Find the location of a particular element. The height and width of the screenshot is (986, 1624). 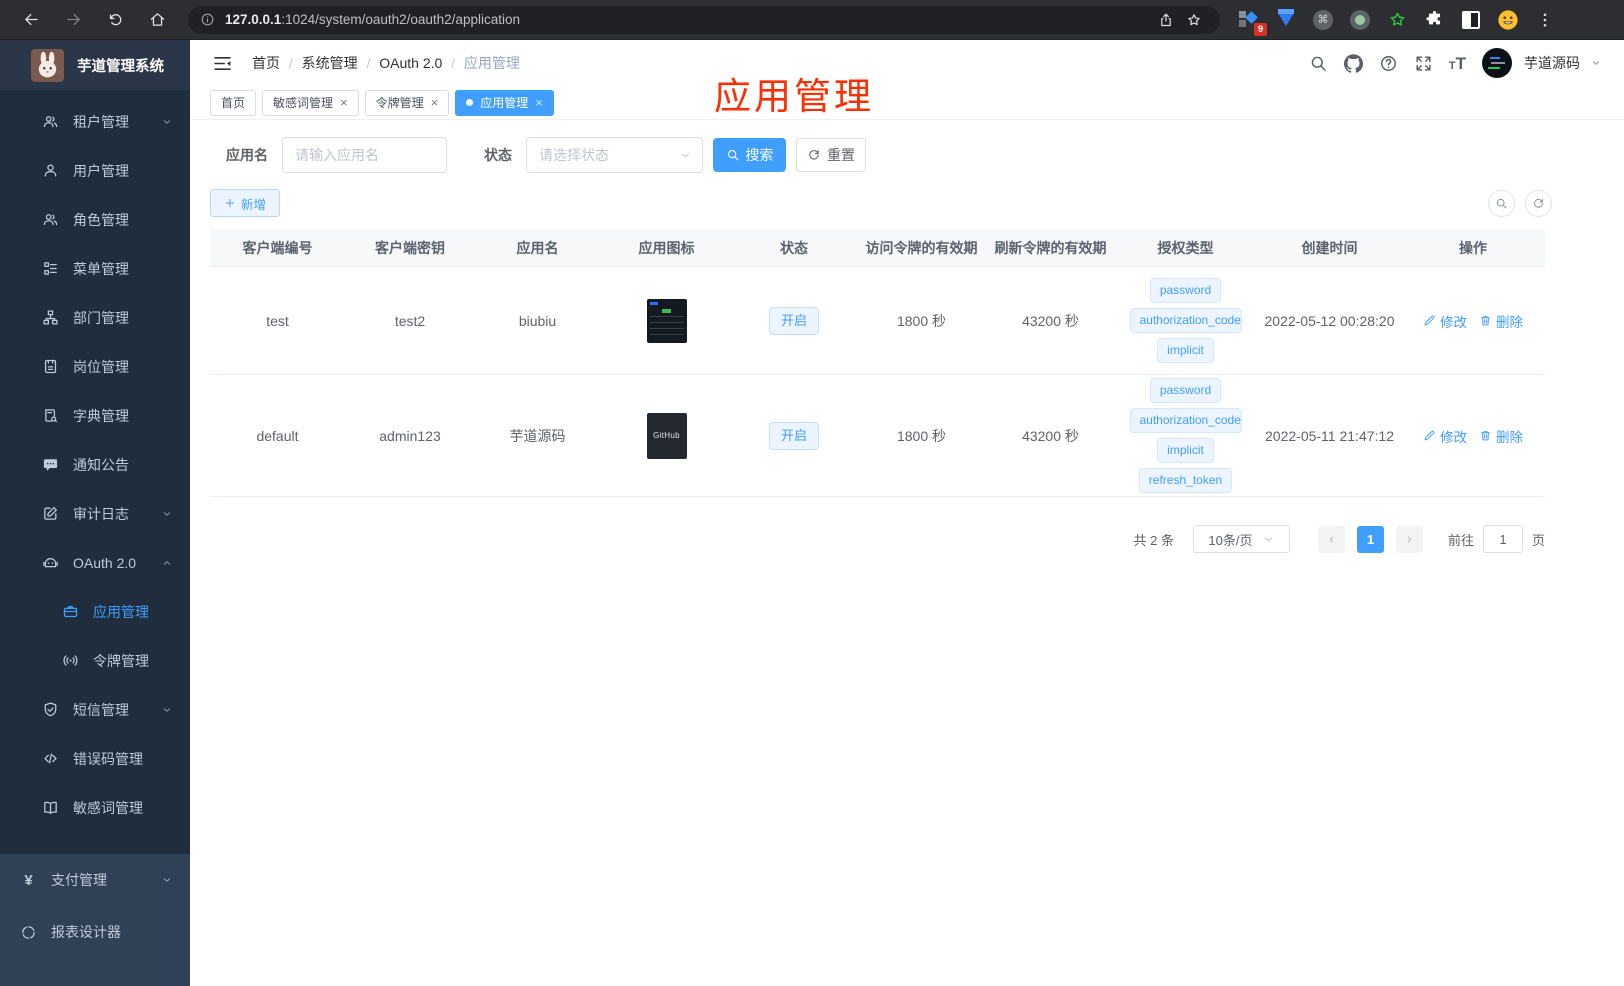

refresh-table-button is located at coordinates (1538, 203).